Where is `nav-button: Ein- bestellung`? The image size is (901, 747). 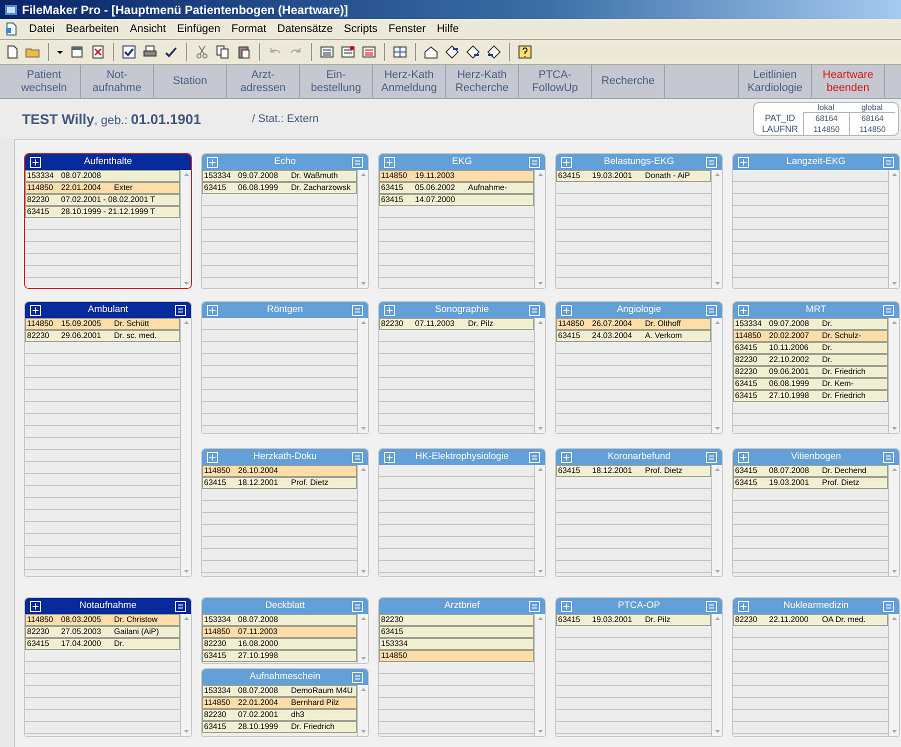
nav-button: Ein- bestellung is located at coordinates (336, 81).